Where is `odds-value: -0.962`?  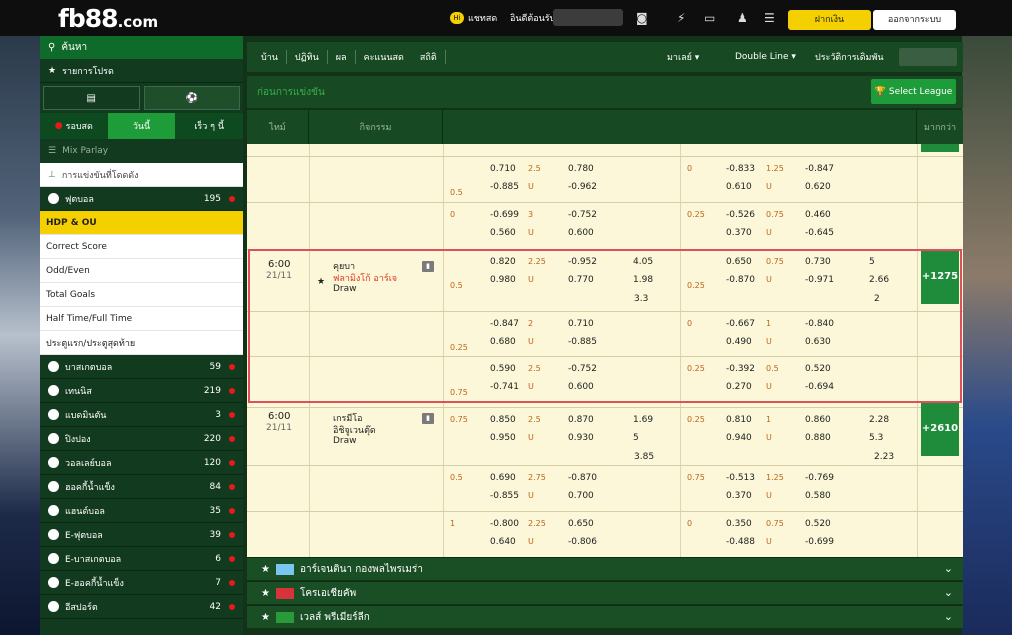 odds-value: -0.962 is located at coordinates (582, 187).